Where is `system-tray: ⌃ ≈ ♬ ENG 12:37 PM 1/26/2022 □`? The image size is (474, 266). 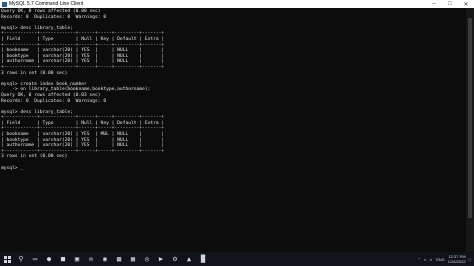 system-tray: ⌃ ≈ ♬ ENG 12:37 PM 1/26/2022 □ is located at coordinates (446, 259).